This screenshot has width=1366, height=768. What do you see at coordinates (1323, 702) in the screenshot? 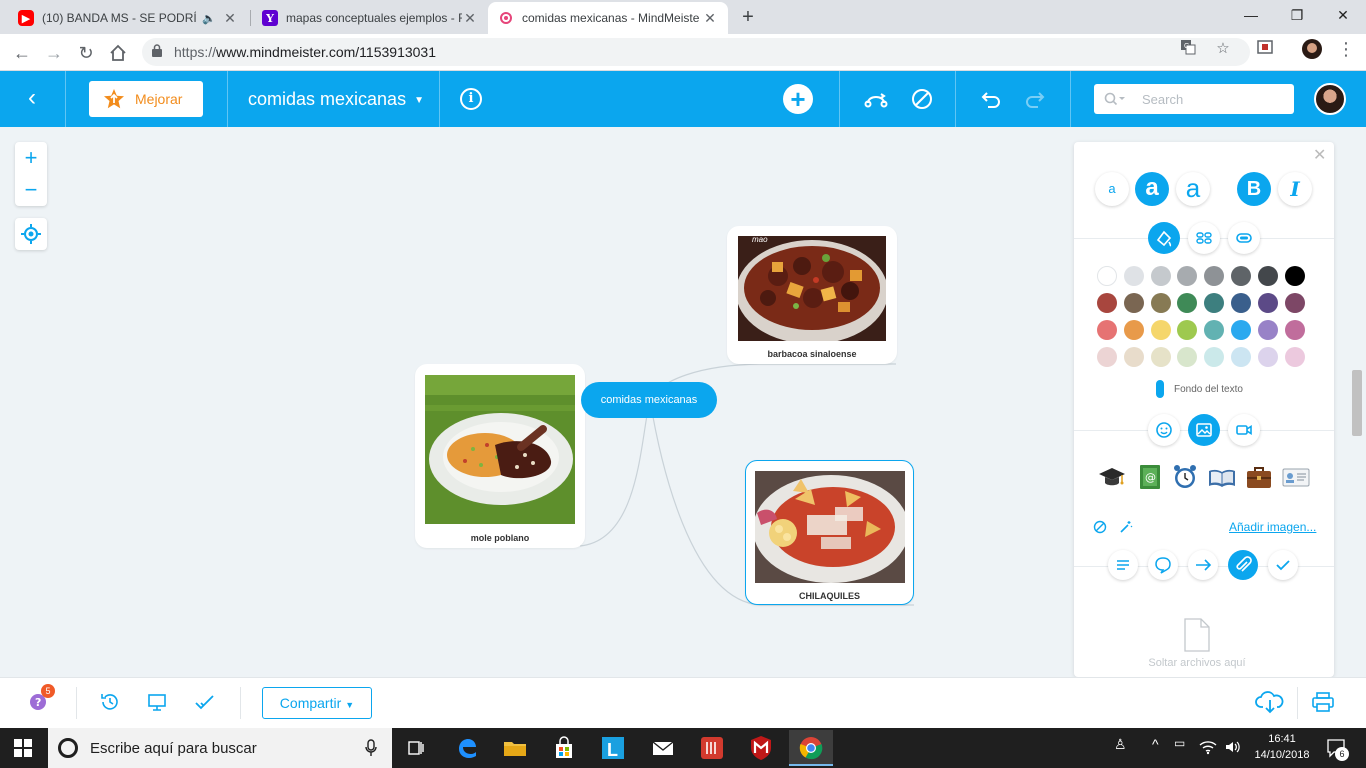
I see `print-icon` at bounding box center [1323, 702].